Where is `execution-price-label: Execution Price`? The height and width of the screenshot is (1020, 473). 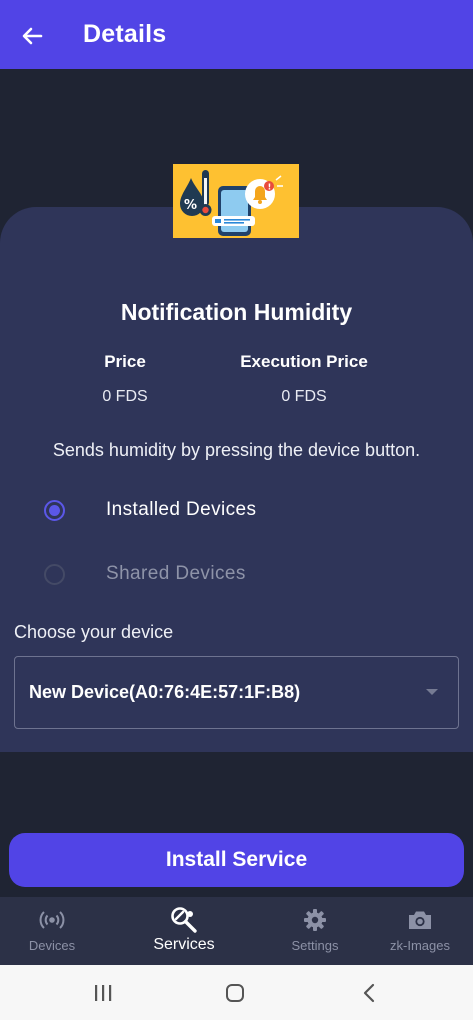
execution-price-label: Execution Price is located at coordinates (304, 361).